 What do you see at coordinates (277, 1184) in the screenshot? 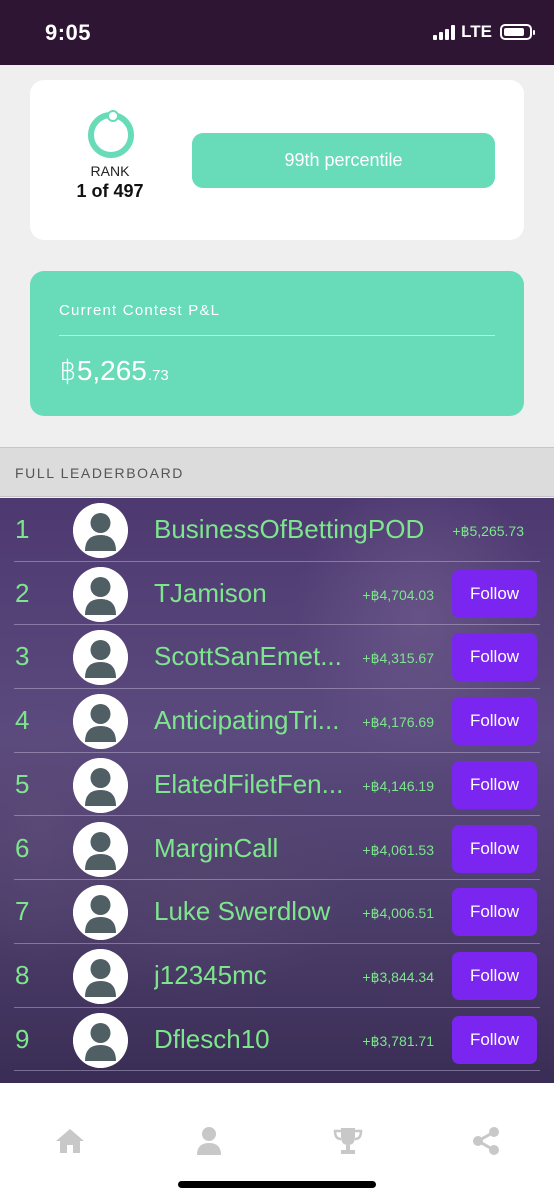
I see `home-indicator` at bounding box center [277, 1184].